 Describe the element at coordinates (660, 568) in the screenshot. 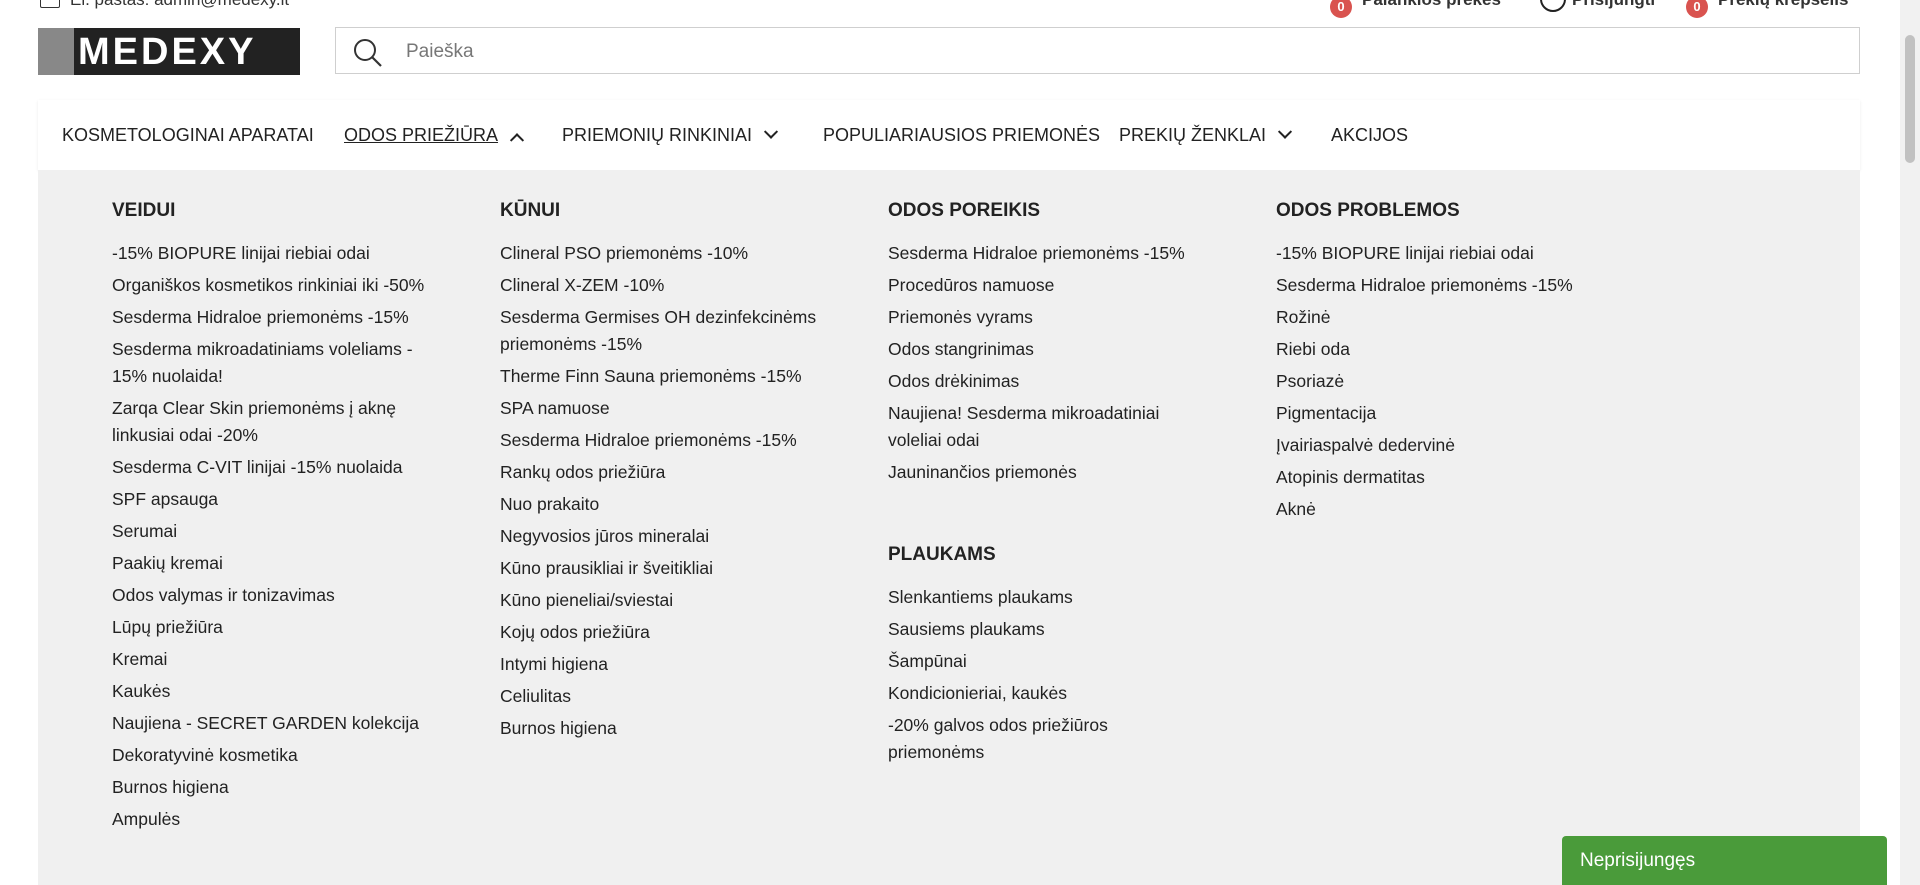

I see `menu-link: Kūno prausikliai ir šveitikliai` at that location.